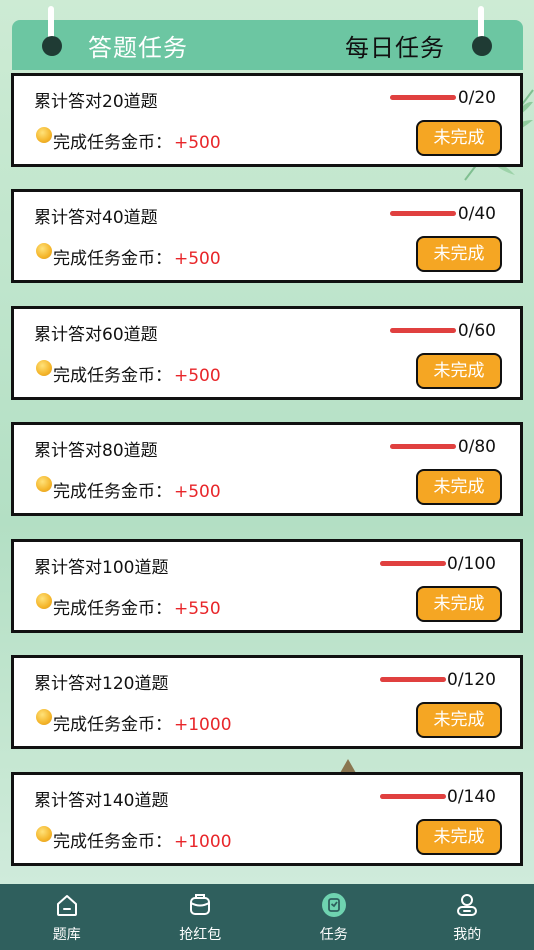 Image resolution: width=534 pixels, height=950 pixels. I want to click on nav-item-mine: 我的, so click(467, 917).